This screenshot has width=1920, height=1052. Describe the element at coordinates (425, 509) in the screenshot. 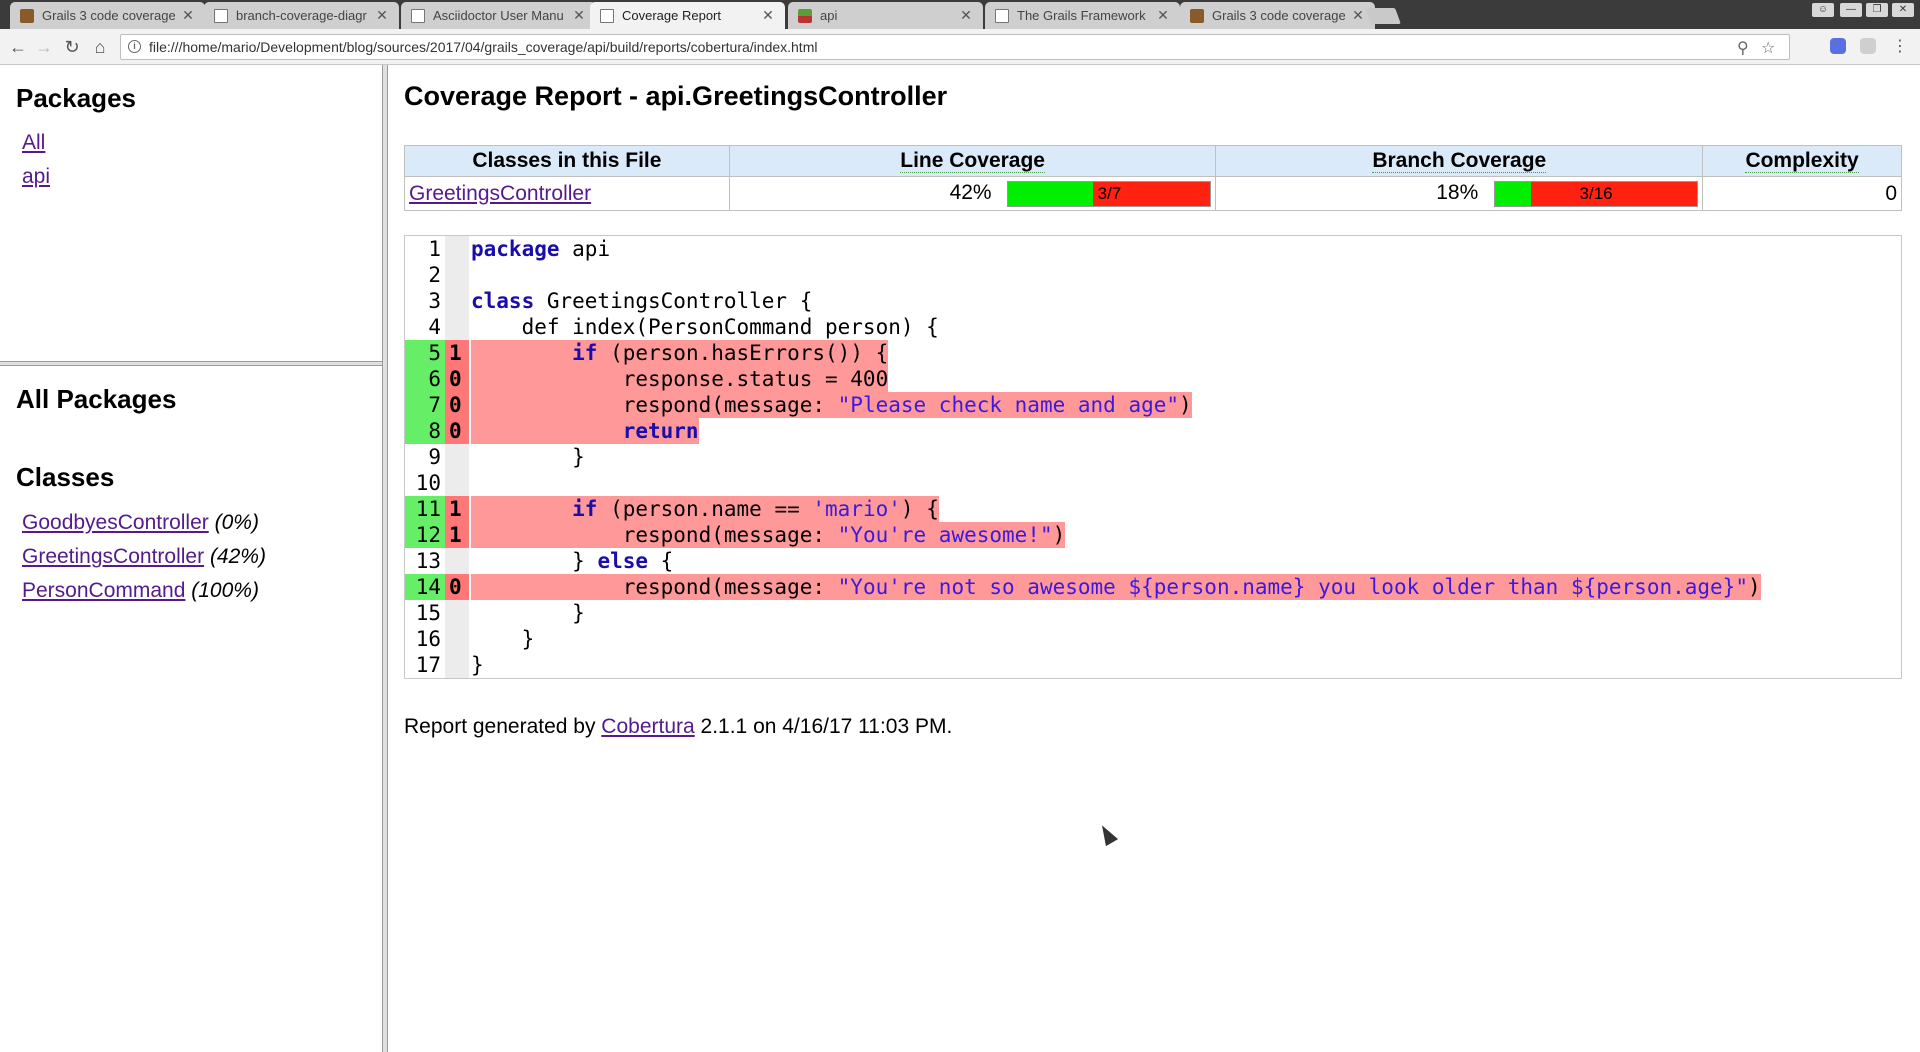

I see `line-number: 11` at that location.